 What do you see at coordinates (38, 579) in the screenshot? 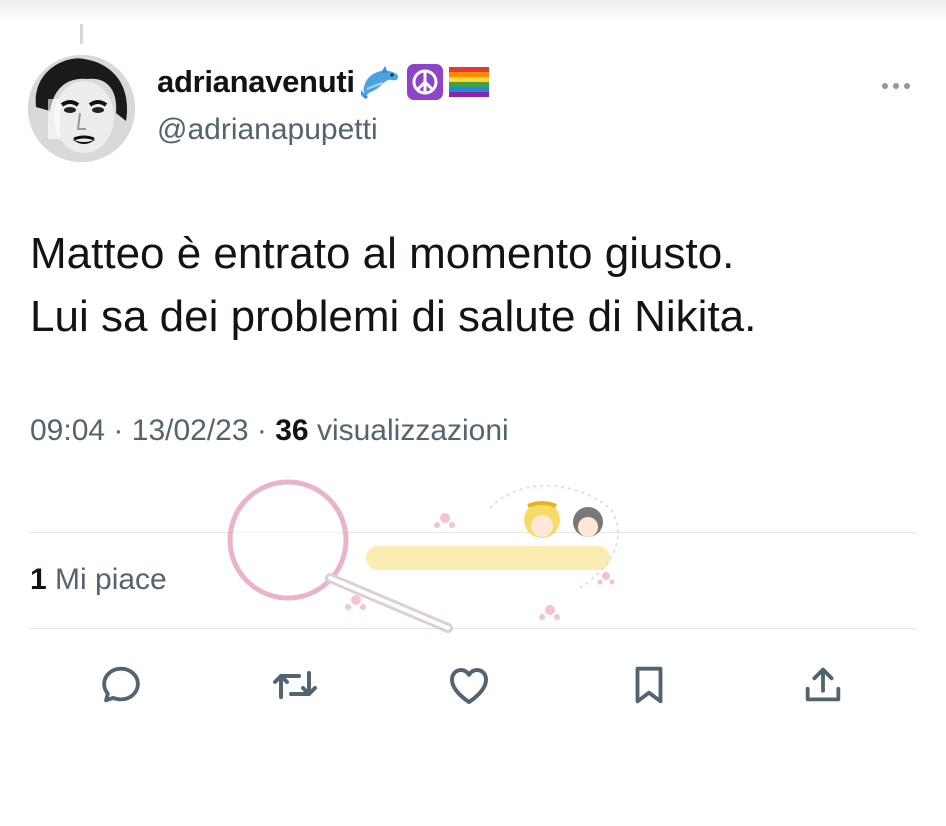
I see `likes-count: 1` at bounding box center [38, 579].